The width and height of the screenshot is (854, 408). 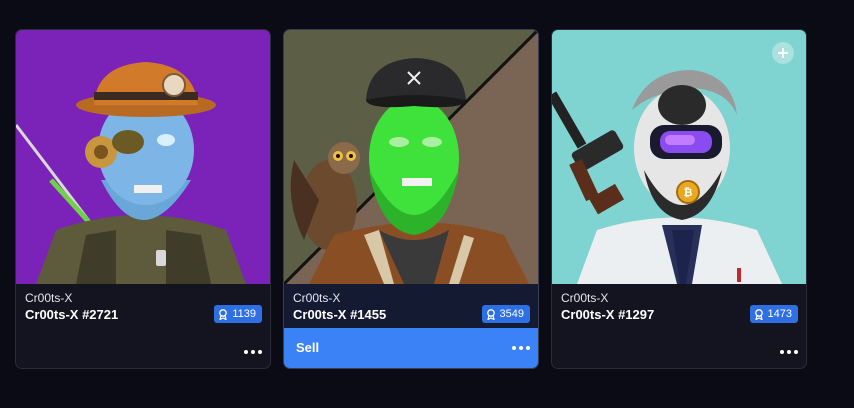 I want to click on rank-value: 1473, so click(x=779, y=314).